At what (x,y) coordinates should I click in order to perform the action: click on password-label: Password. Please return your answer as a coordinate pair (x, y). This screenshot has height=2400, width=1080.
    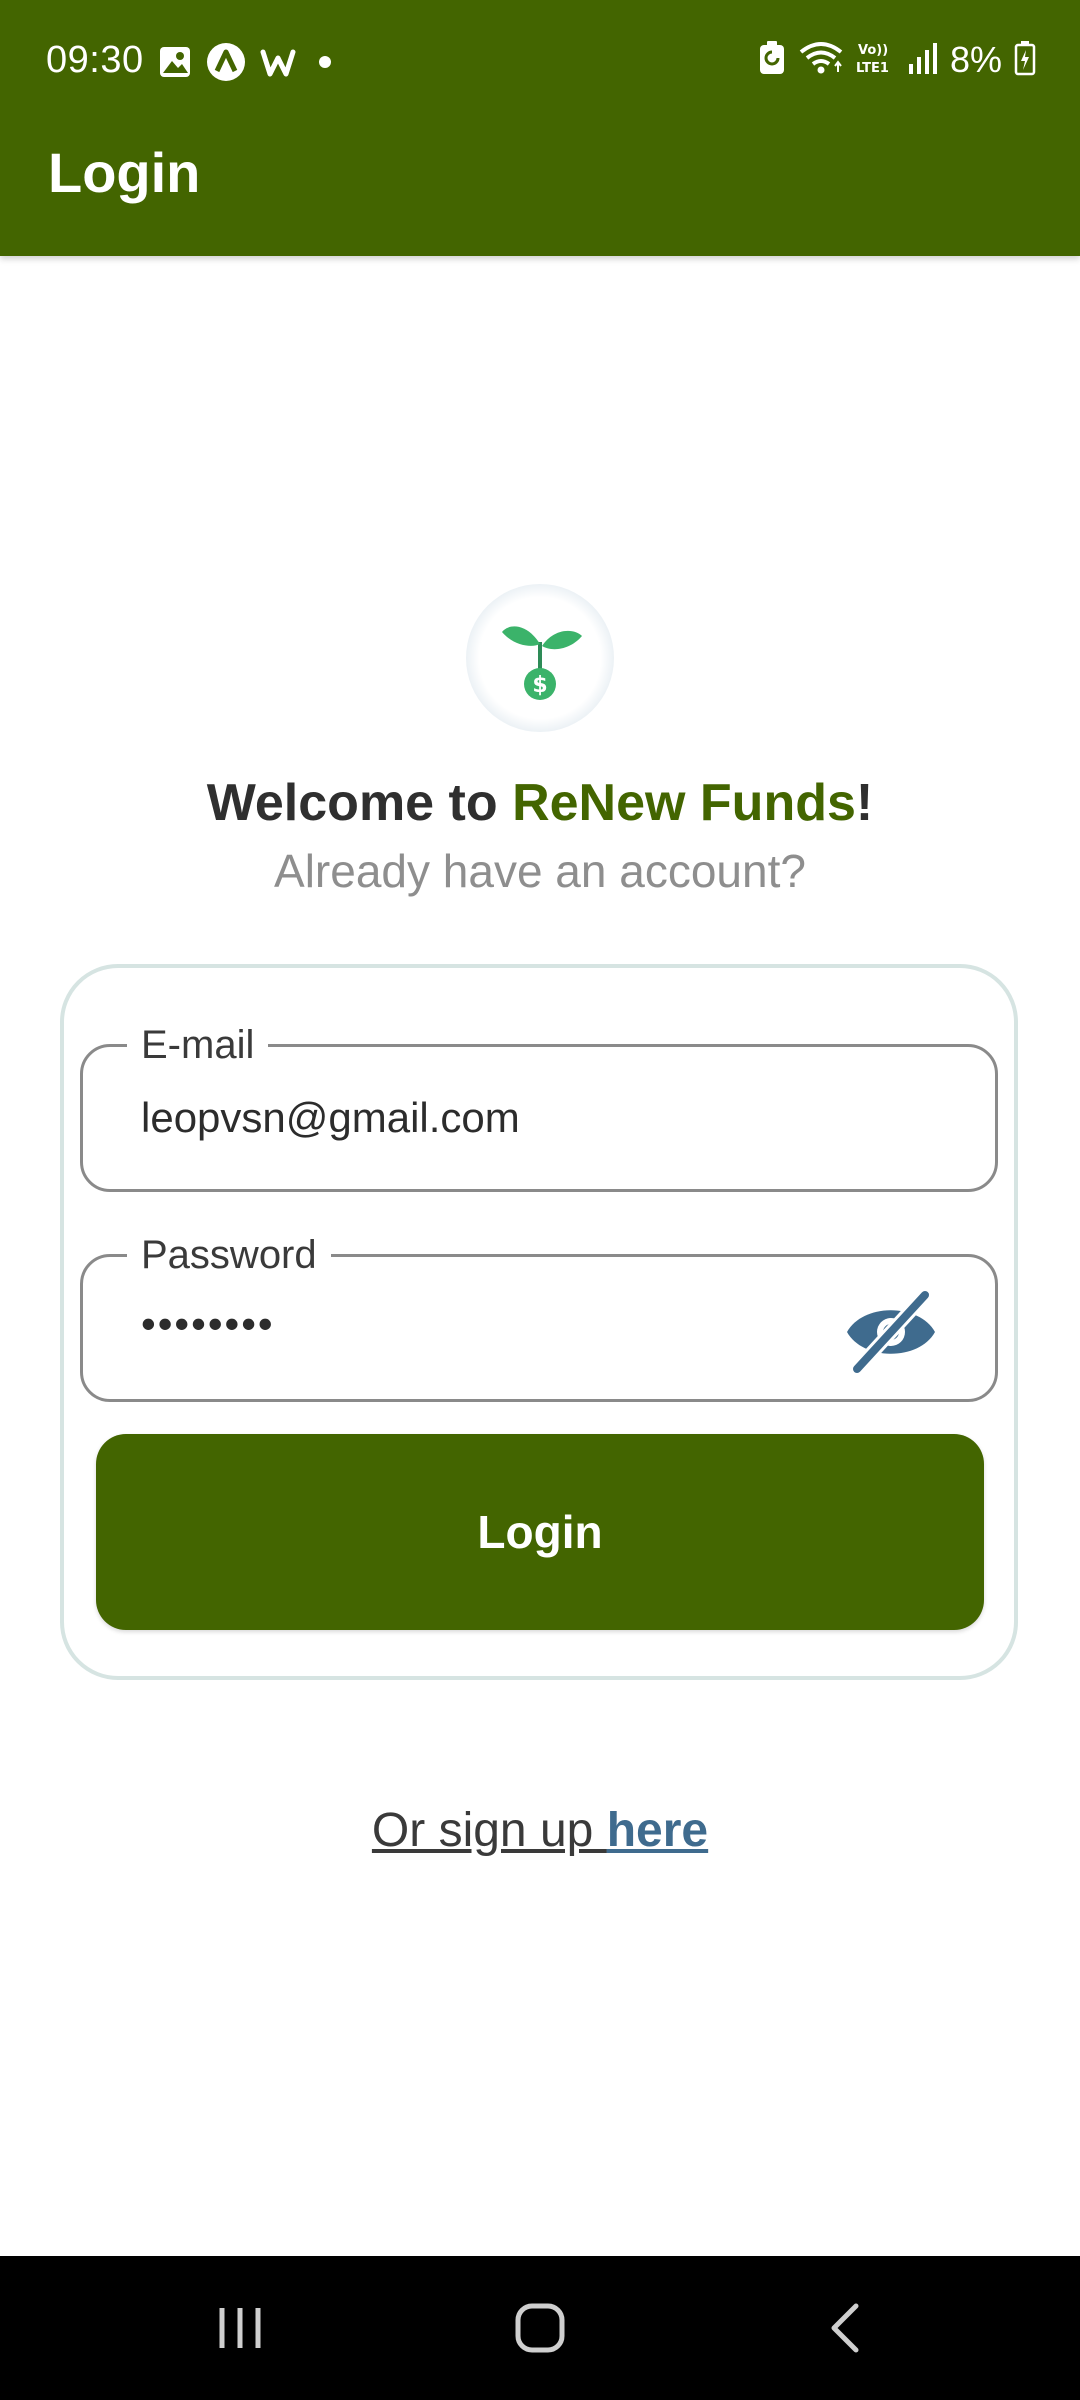
    Looking at the image, I should click on (229, 1255).